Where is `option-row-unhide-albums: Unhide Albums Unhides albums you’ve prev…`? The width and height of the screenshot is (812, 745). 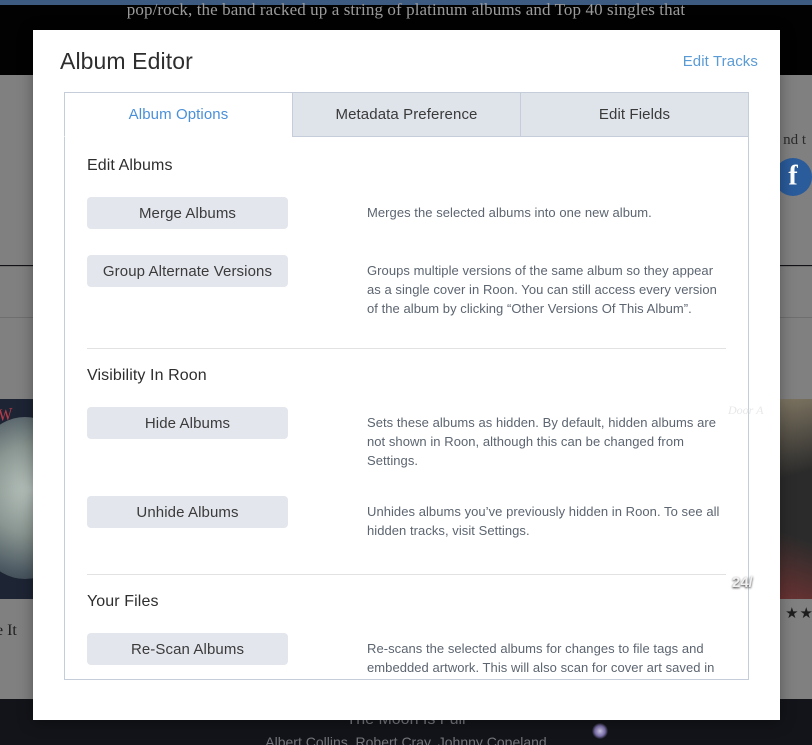 option-row-unhide-albums: Unhide Albums Unhides albums you’ve prev… is located at coordinates (406, 518).